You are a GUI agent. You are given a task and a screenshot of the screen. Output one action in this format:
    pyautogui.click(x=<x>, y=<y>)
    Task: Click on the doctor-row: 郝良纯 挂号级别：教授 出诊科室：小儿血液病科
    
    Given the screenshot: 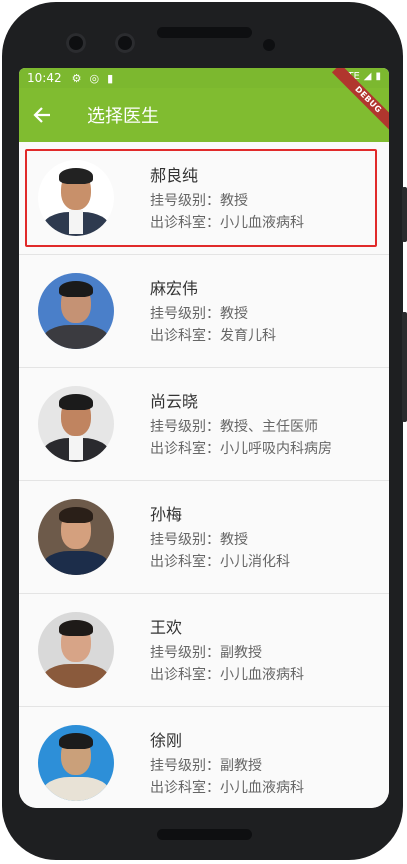 What is the action you would take?
    pyautogui.click(x=204, y=198)
    